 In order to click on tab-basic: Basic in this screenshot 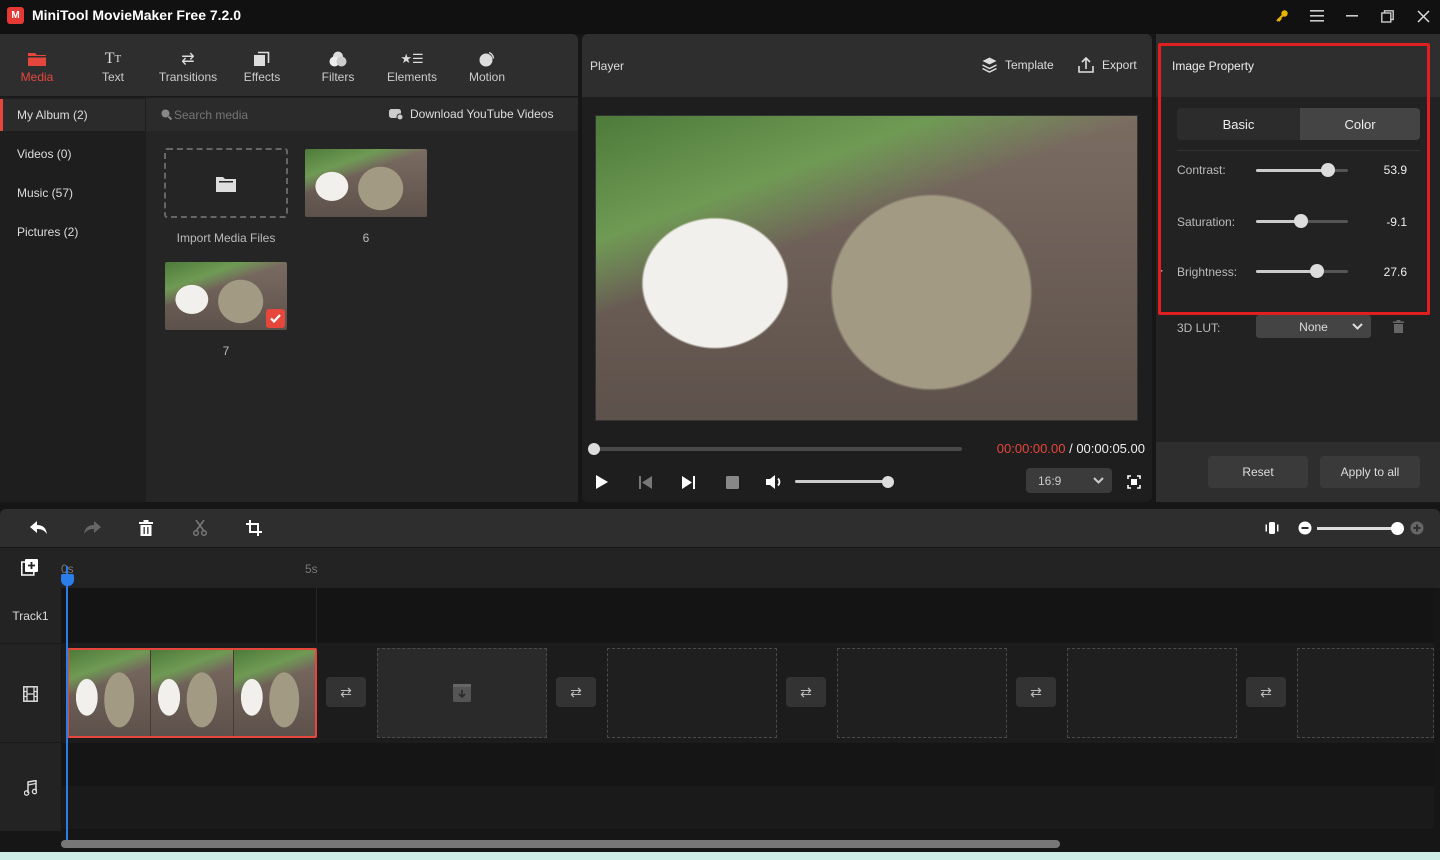, I will do `click(1238, 124)`.